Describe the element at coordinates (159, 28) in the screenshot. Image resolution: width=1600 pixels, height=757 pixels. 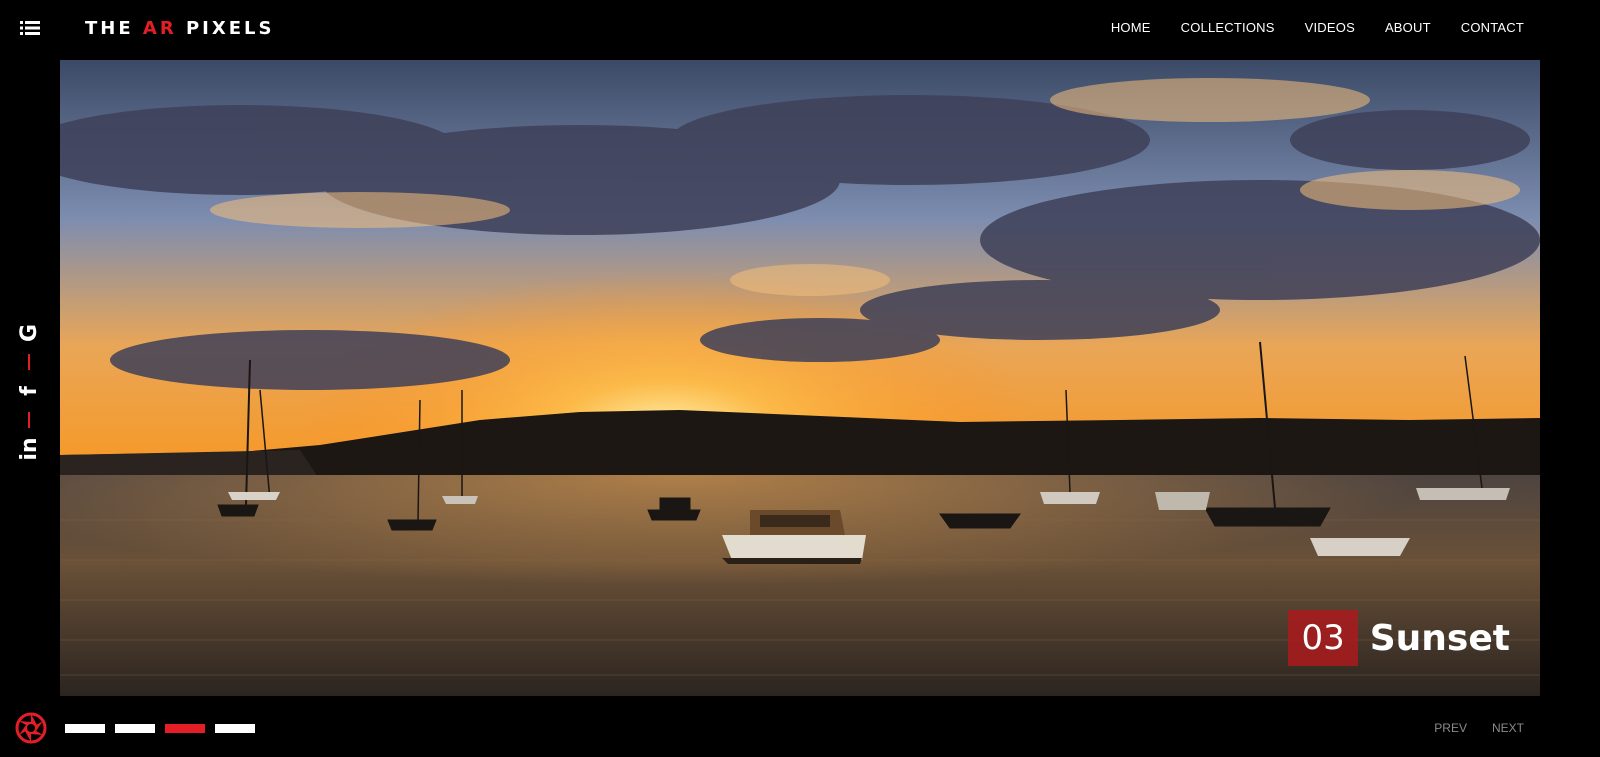
I see `logo-accent: AR` at that location.